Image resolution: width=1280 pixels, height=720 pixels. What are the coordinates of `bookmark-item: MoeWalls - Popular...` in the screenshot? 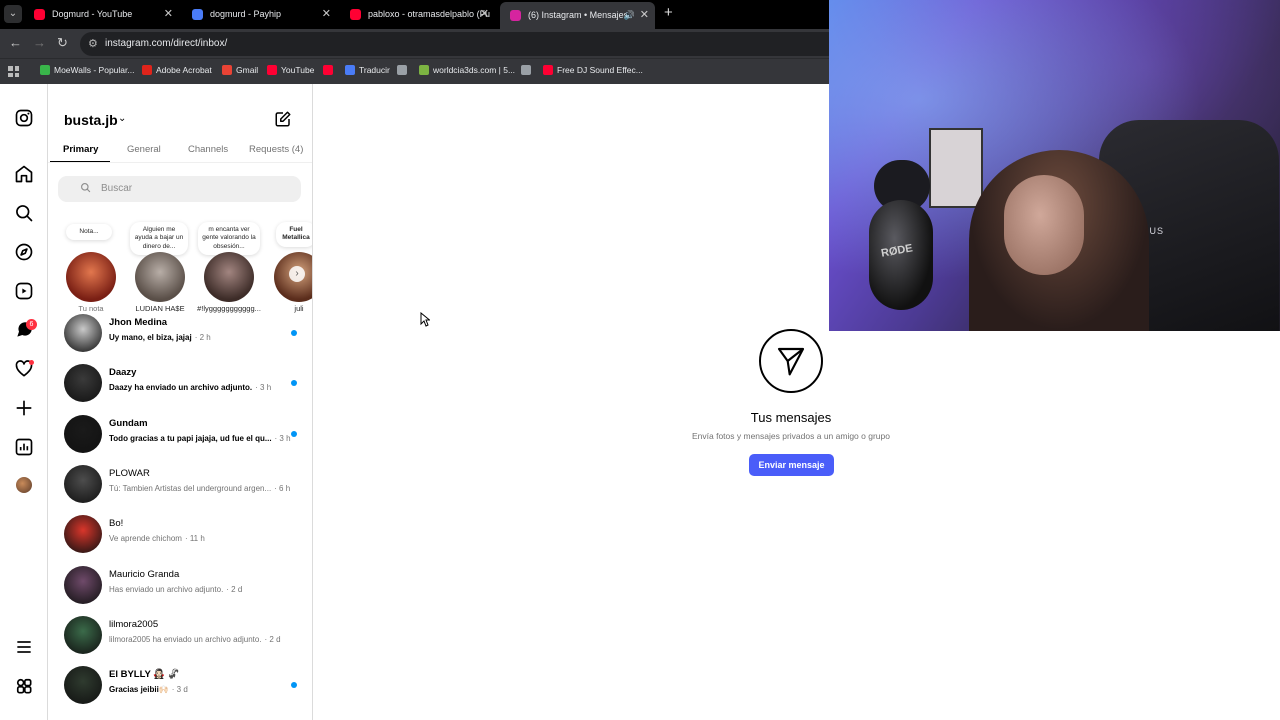 It's located at (87, 70).